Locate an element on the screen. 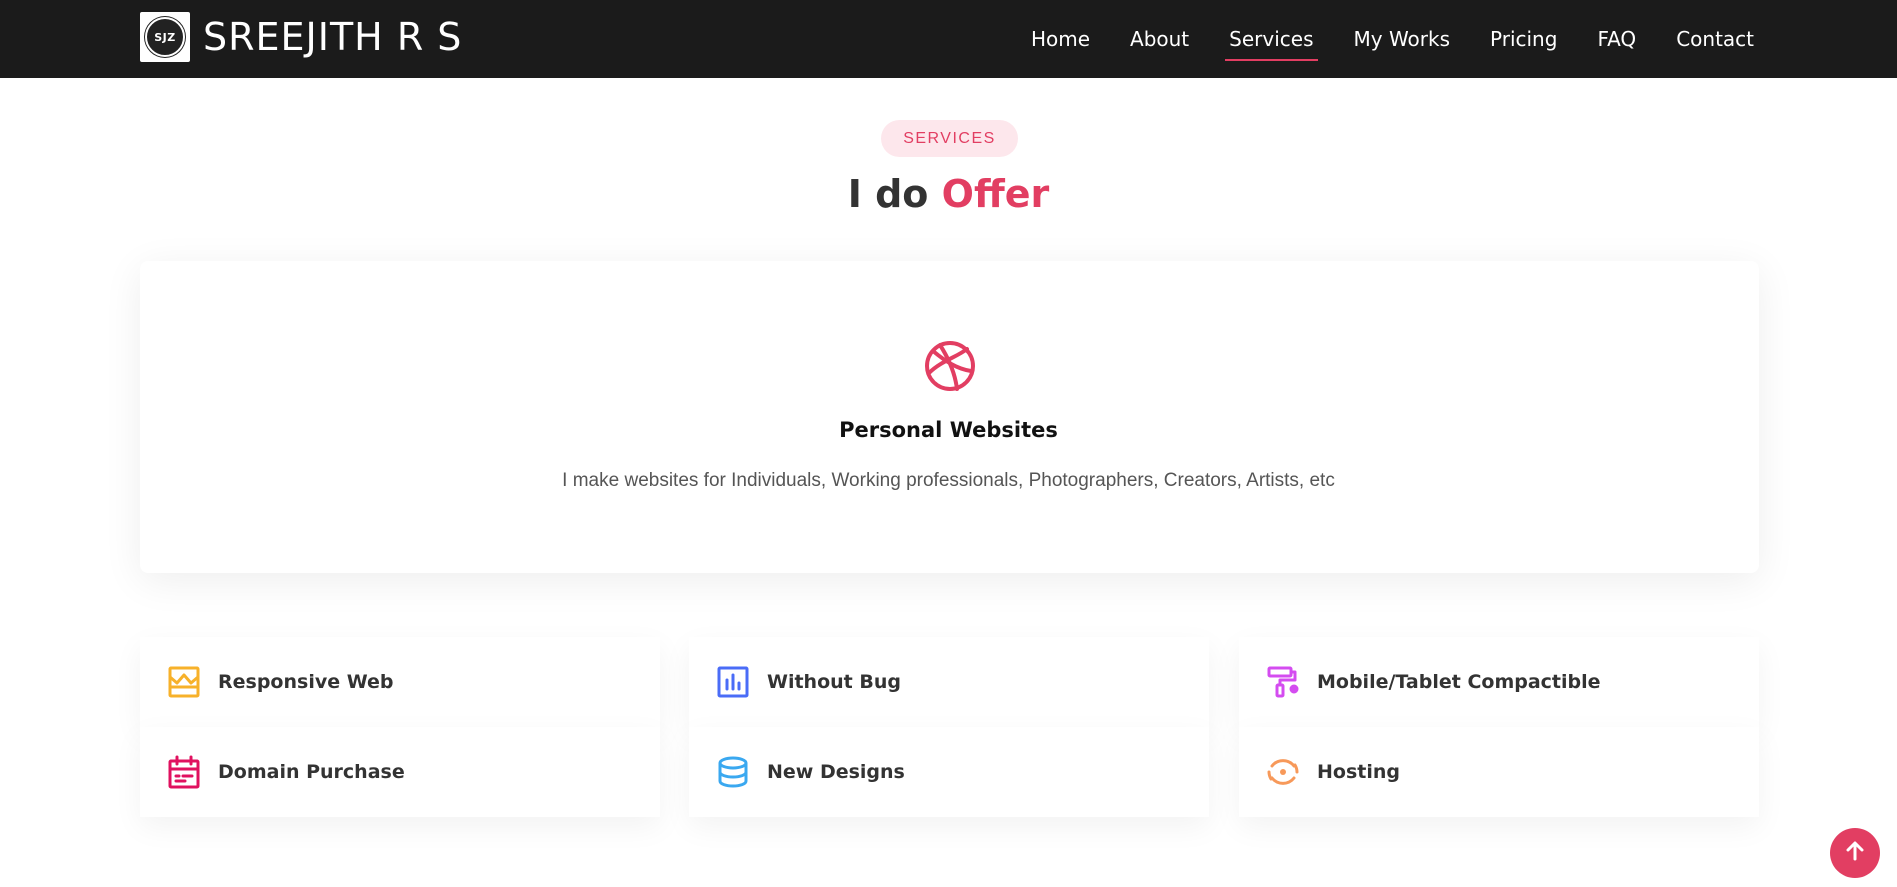 The width and height of the screenshot is (1897, 887). feature-label: Without Bug is located at coordinates (834, 682).